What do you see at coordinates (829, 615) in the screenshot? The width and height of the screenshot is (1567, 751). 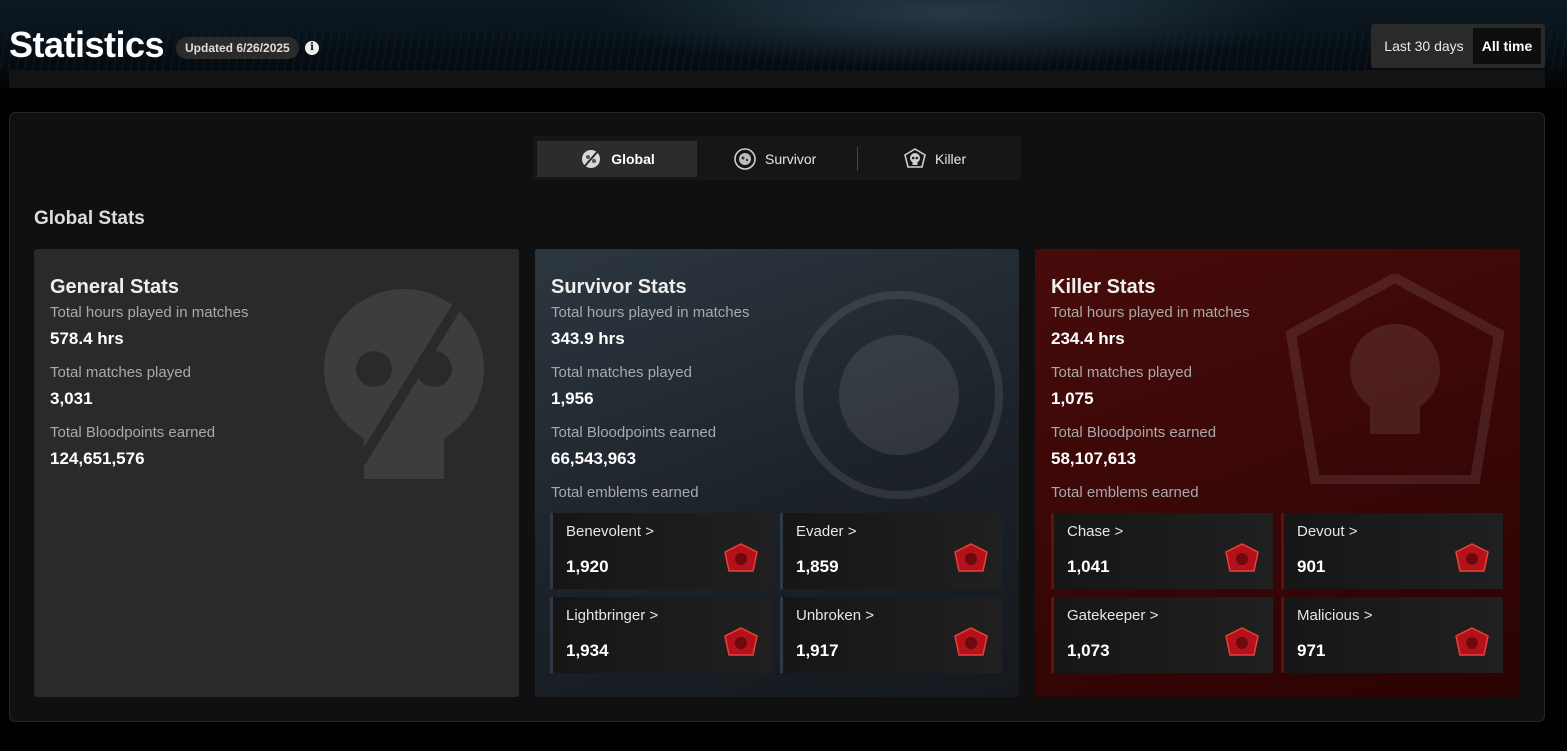 I see `emblem-name: Unbroken` at bounding box center [829, 615].